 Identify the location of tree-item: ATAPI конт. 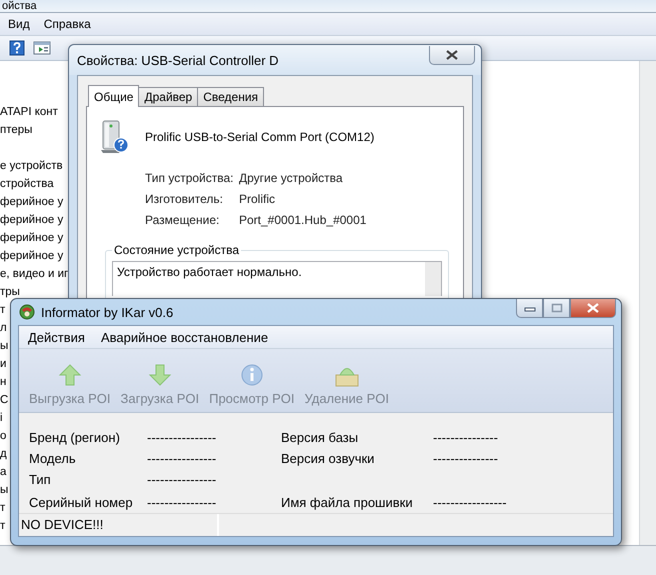
(29, 112).